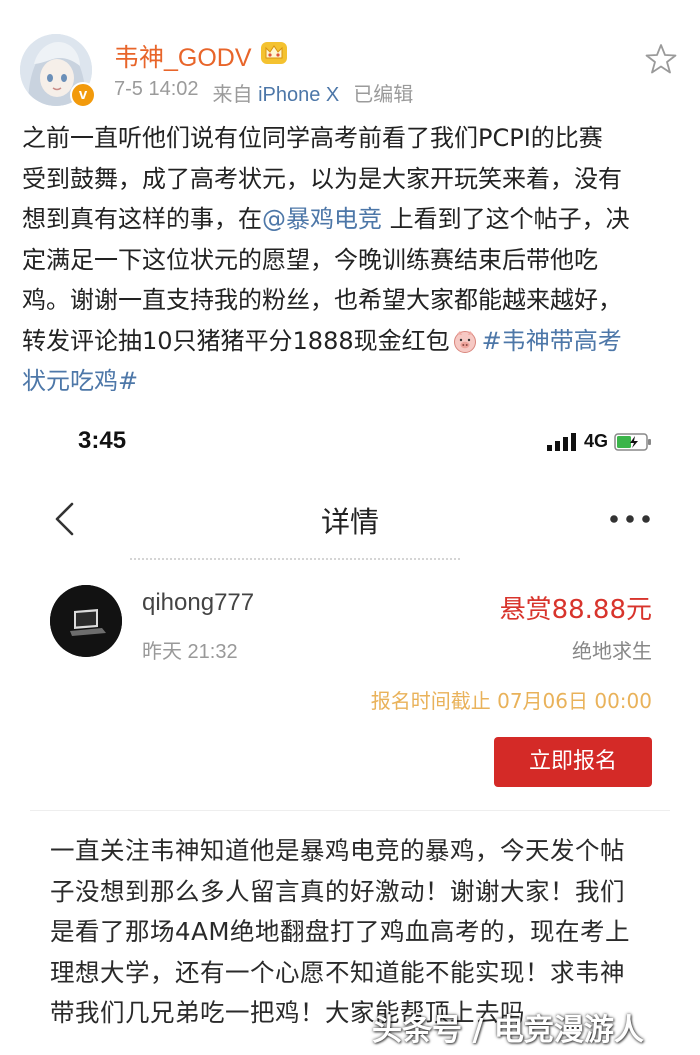  I want to click on post-line: 鸡。谢谢一直支持我的粉丝，也希望大家都能越来越好，, so click(322, 300).